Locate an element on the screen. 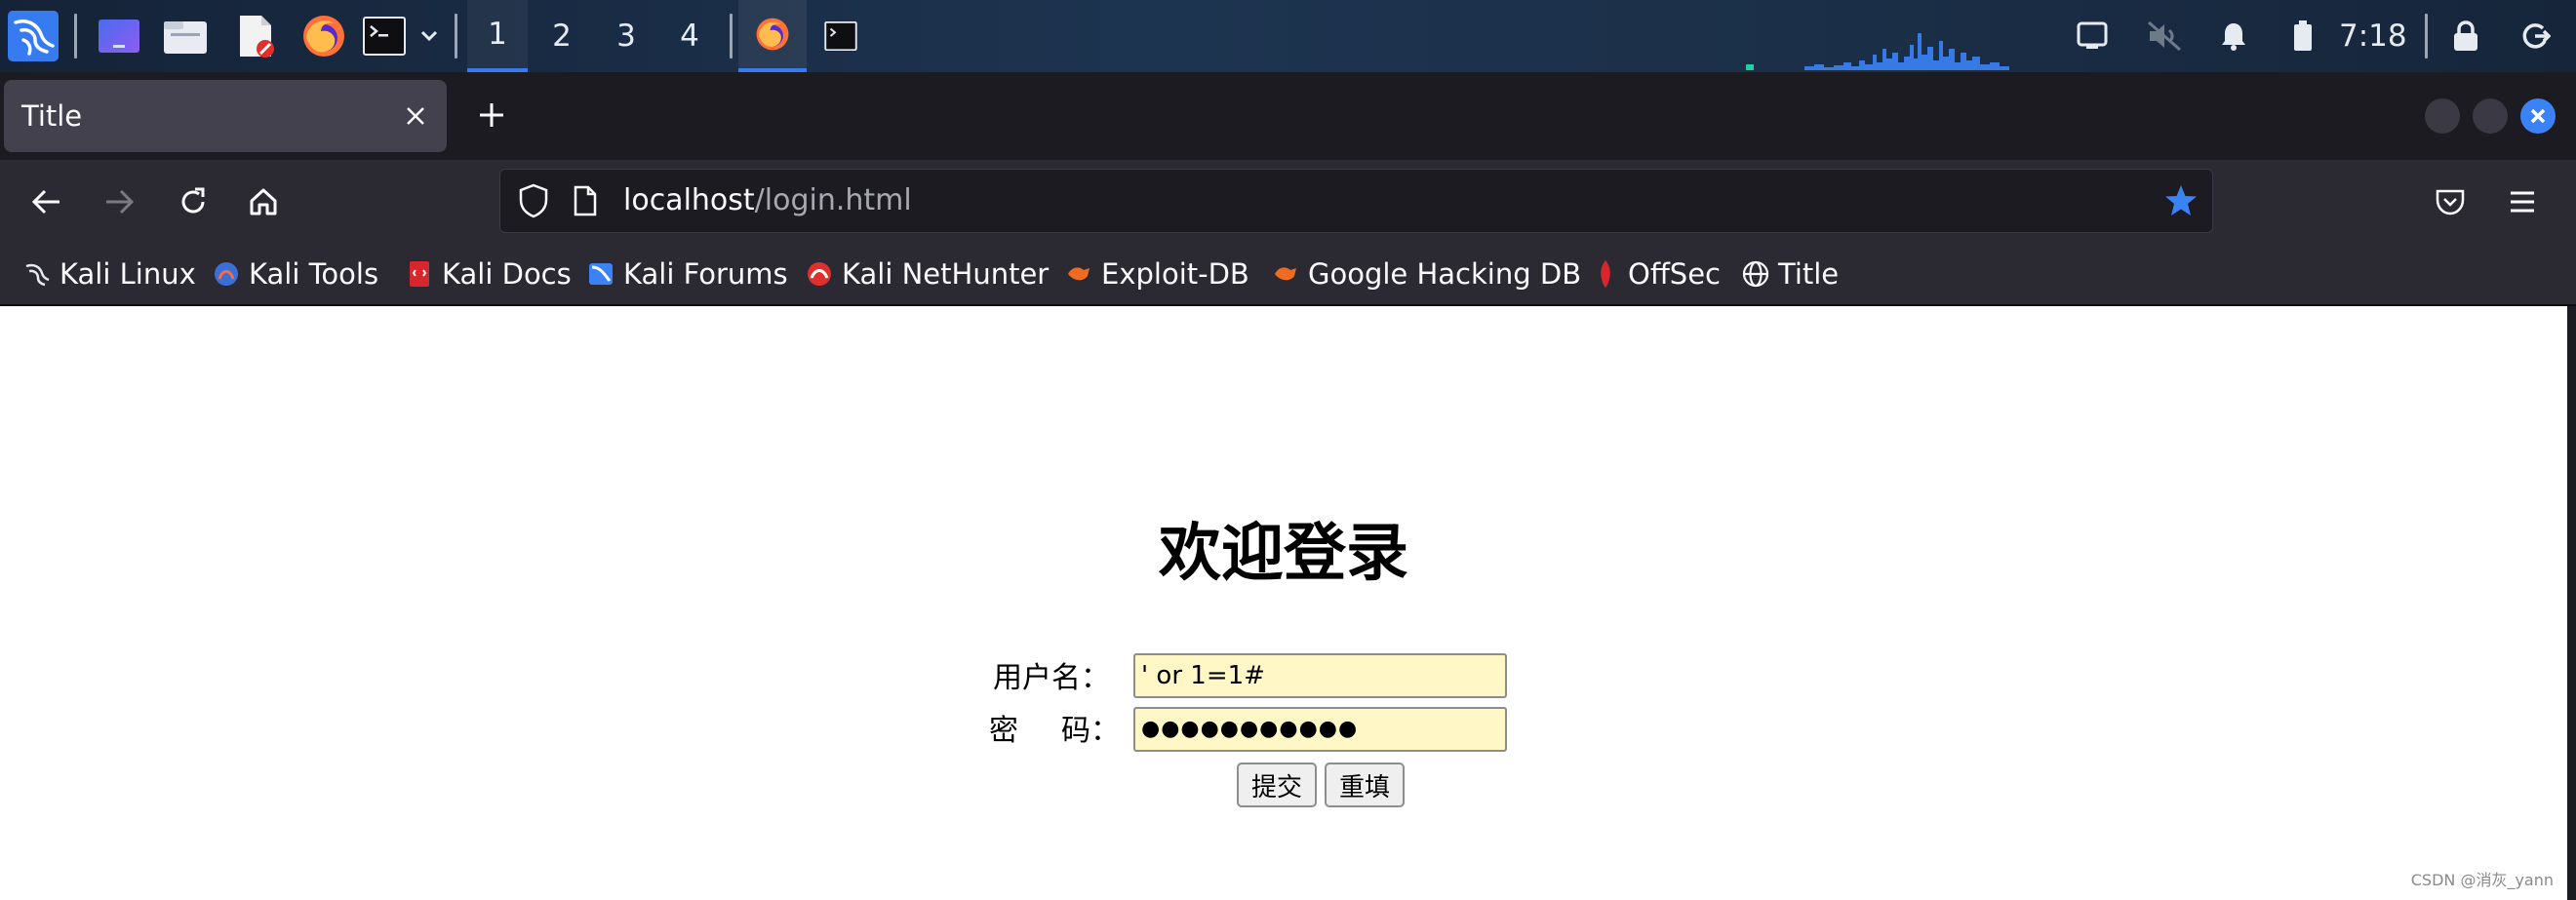 This screenshot has height=900, width=2576. text-editor-icon is located at coordinates (255, 36).